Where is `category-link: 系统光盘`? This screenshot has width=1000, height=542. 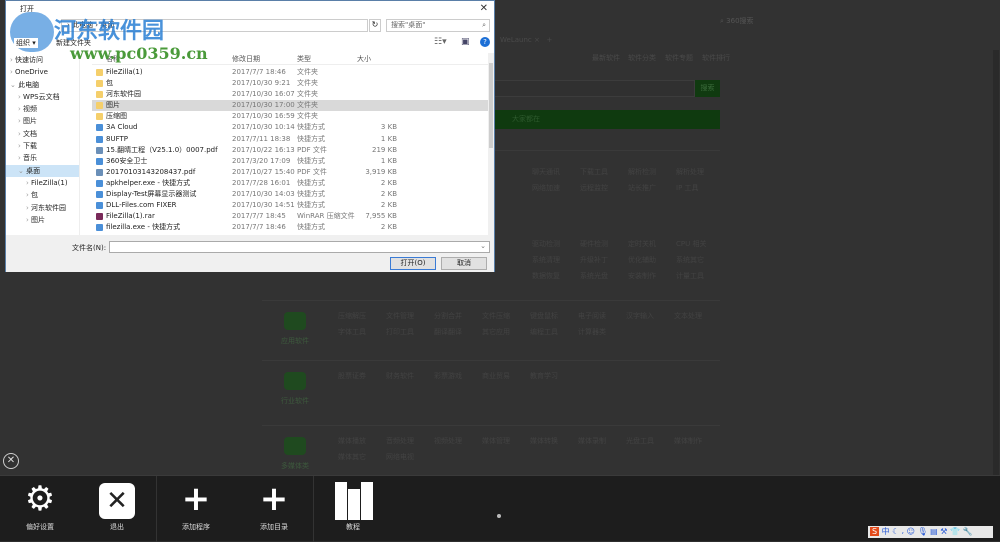 category-link: 系统光盘 is located at coordinates (594, 276).